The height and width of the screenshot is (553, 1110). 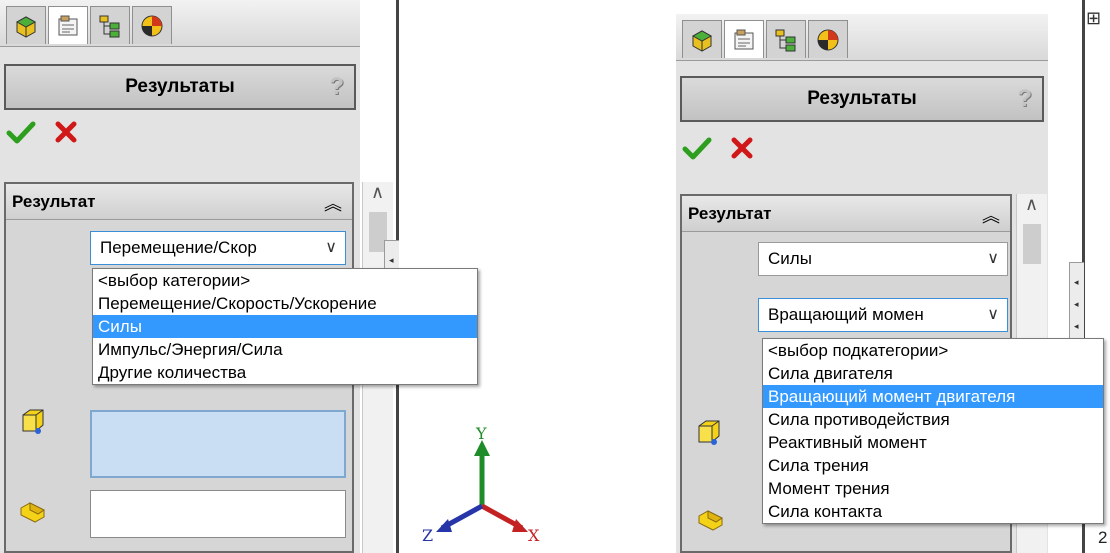 I want to click on dropdown-option: Другие количества, so click(x=285, y=372).